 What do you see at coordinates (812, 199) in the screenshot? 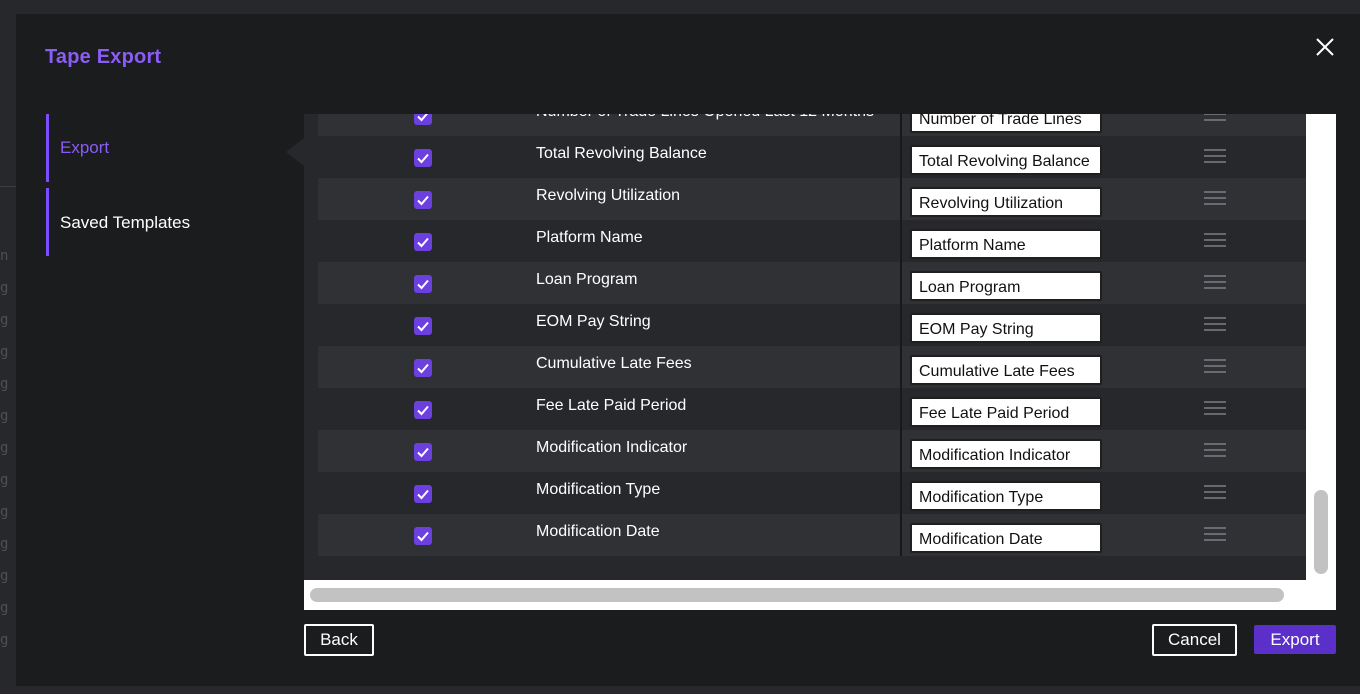
I see `table-row: Revolving Utilization` at bounding box center [812, 199].